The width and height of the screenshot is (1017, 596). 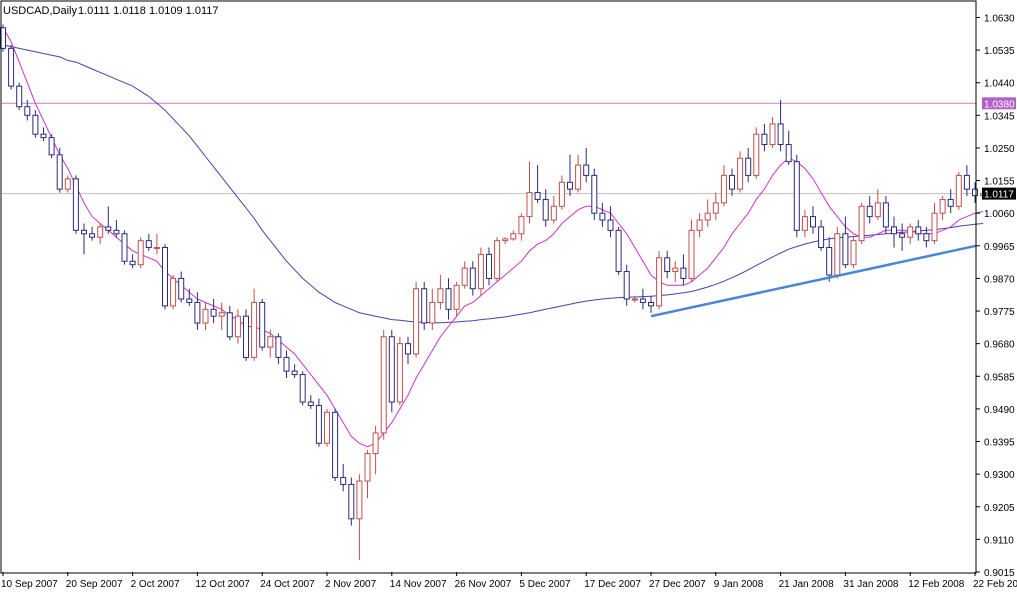 I want to click on y-tick-label: 1.0345, so click(x=999, y=116).